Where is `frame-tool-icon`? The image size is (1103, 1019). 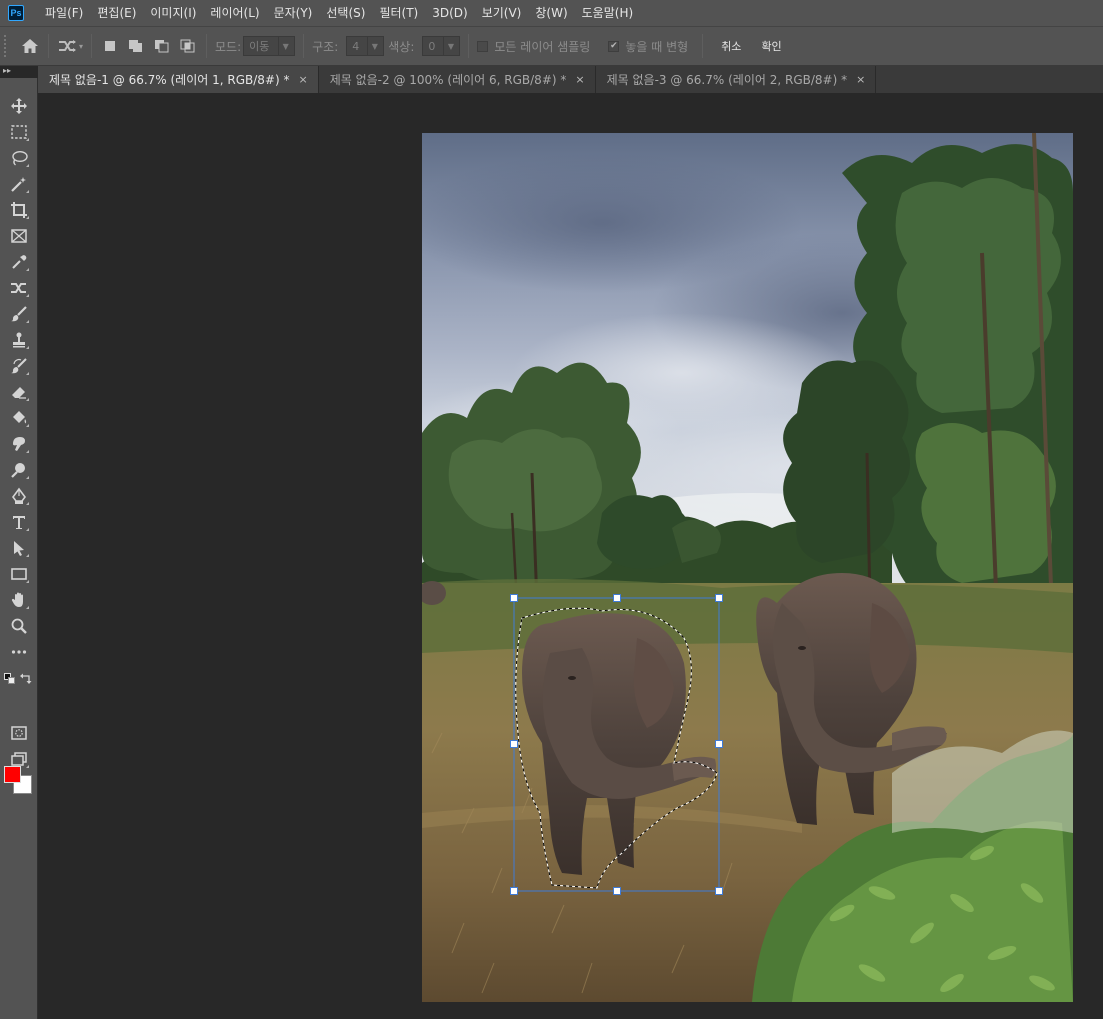 frame-tool-icon is located at coordinates (19, 236).